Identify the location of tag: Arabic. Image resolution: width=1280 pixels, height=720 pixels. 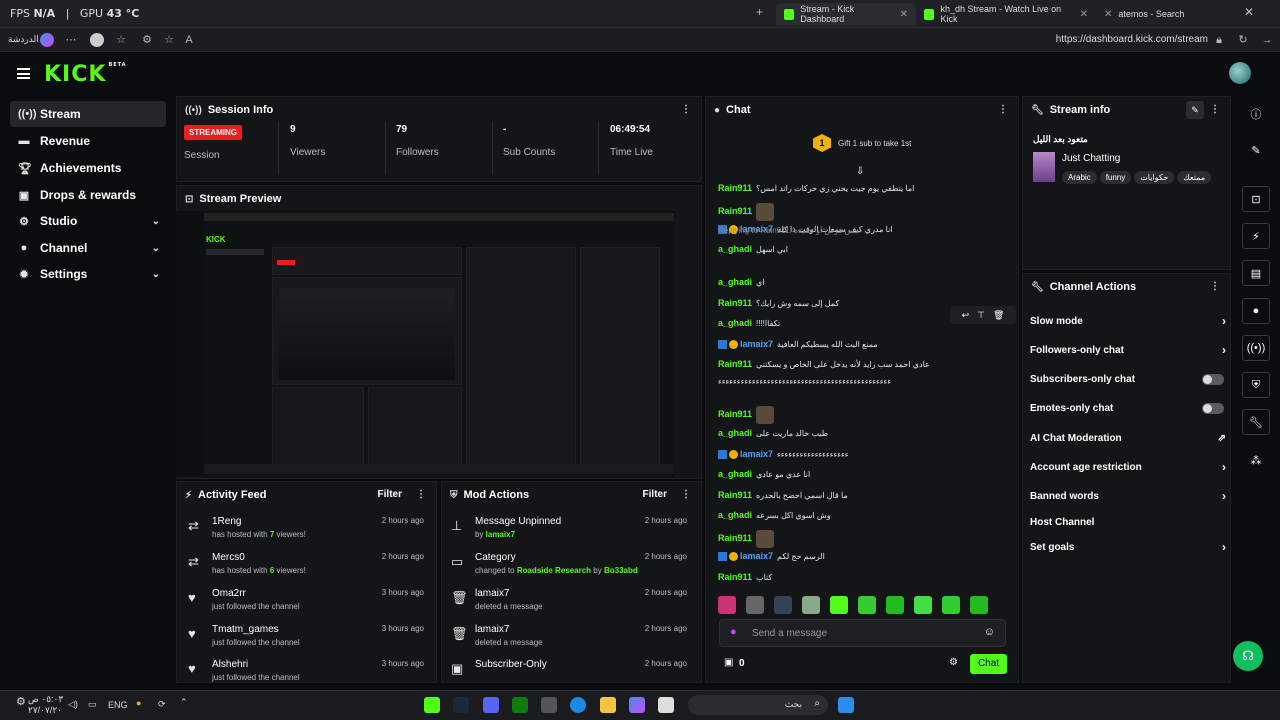
(1079, 177).